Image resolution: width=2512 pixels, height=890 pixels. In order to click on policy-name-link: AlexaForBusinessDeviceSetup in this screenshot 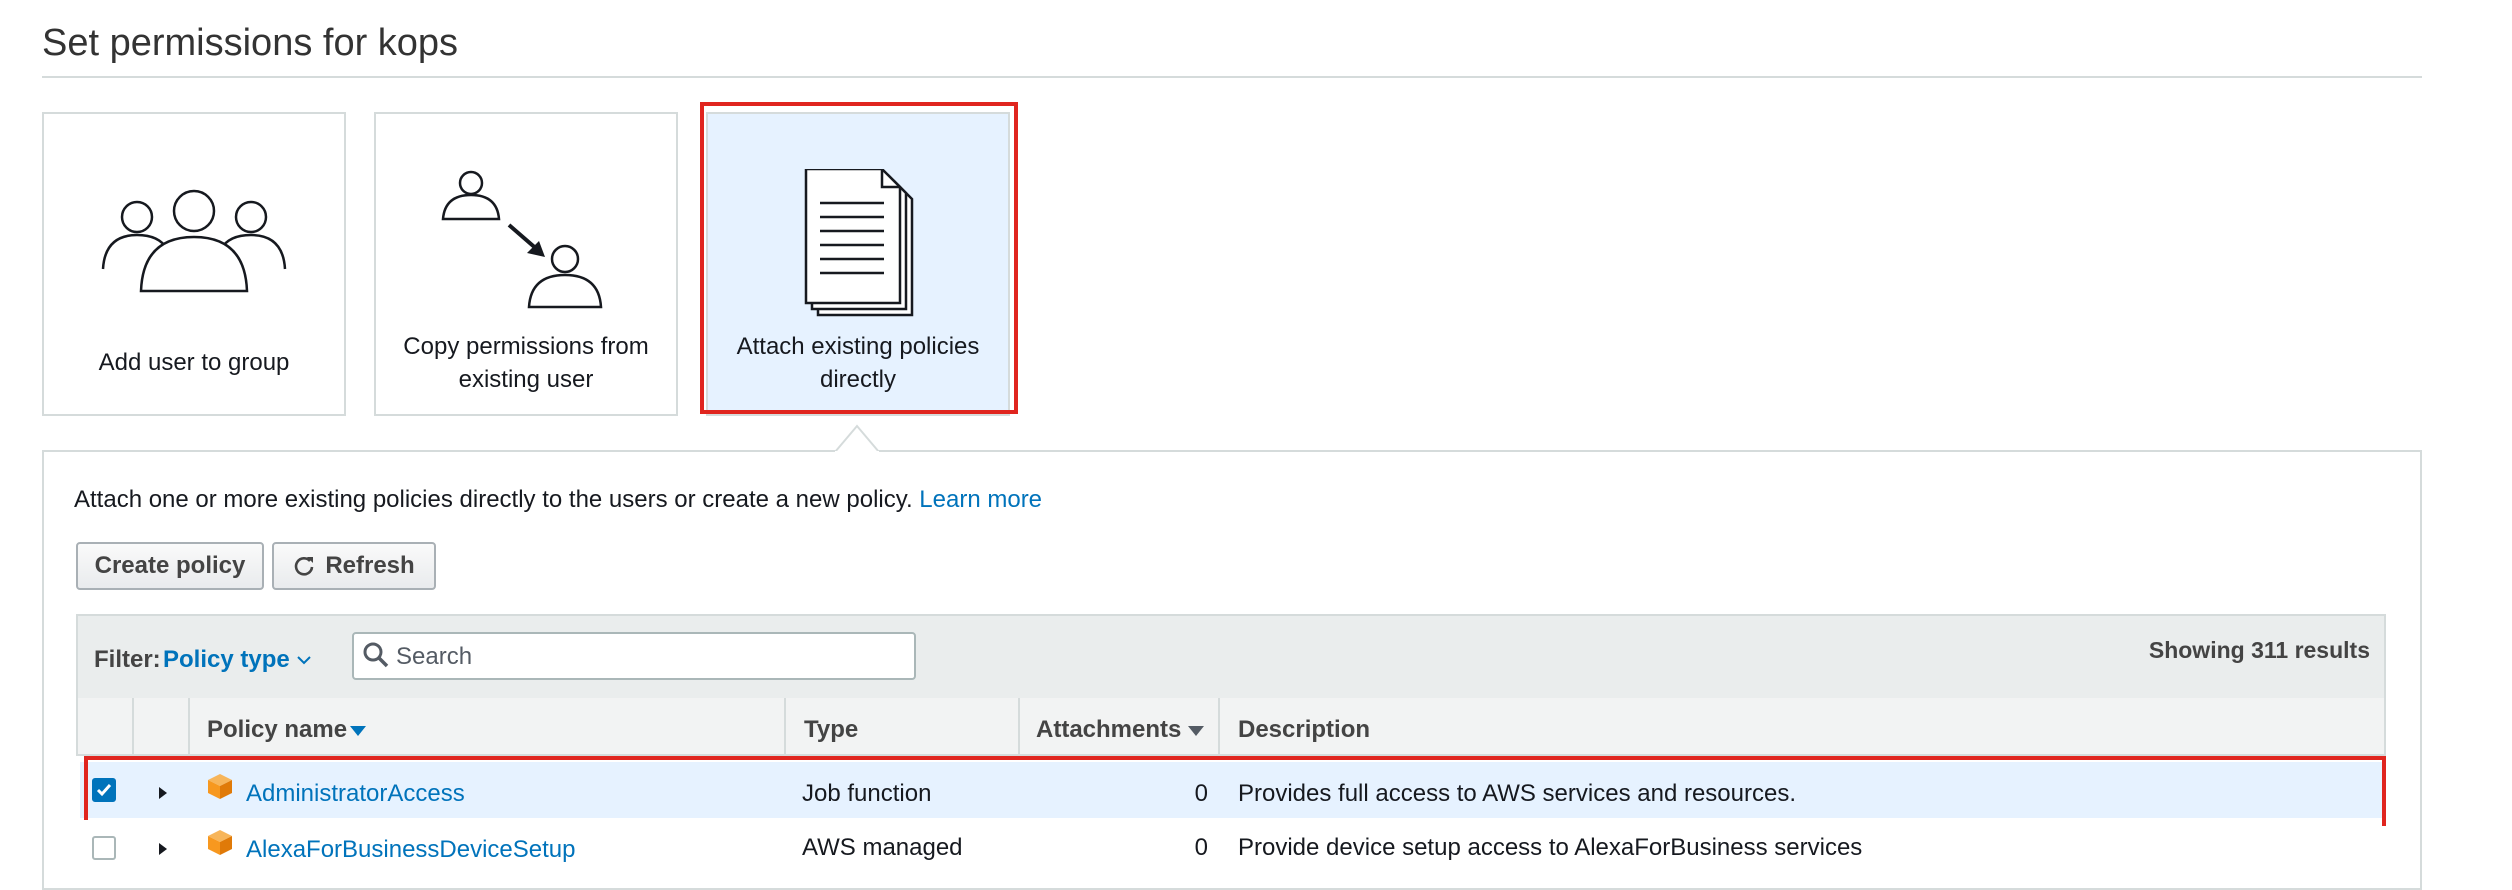, I will do `click(411, 850)`.